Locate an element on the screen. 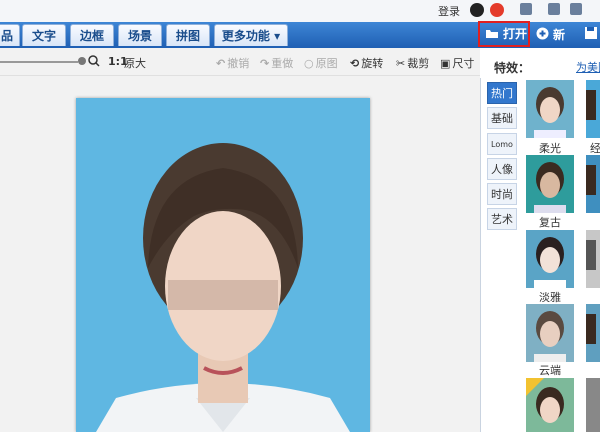 The height and width of the screenshot is (432, 600). effect-thumb-retro is located at coordinates (550, 184).